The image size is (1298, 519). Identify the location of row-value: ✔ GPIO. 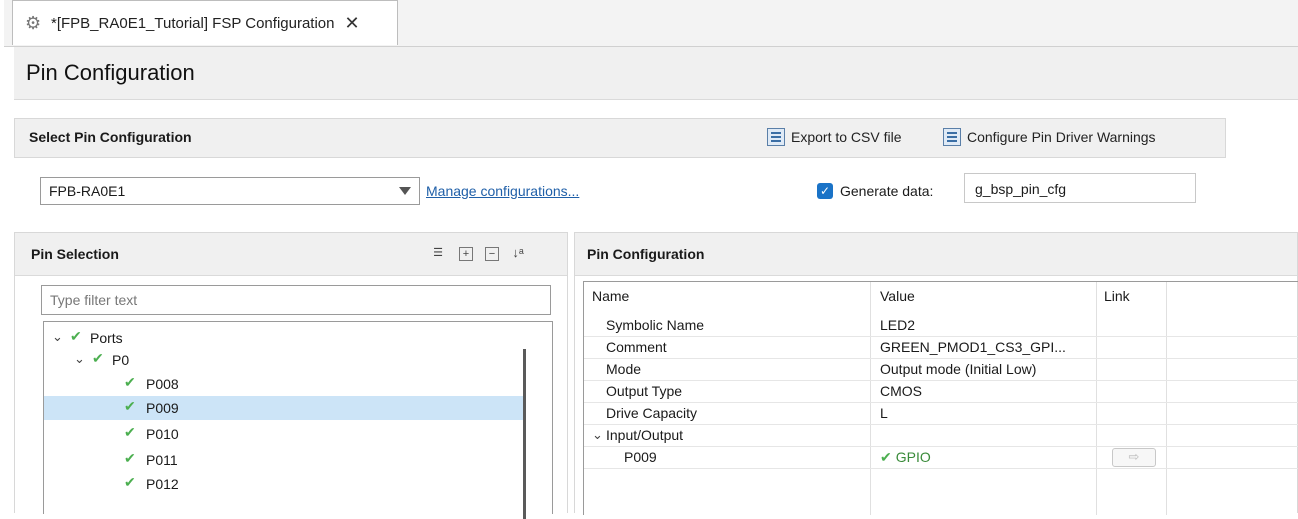
(905, 457).